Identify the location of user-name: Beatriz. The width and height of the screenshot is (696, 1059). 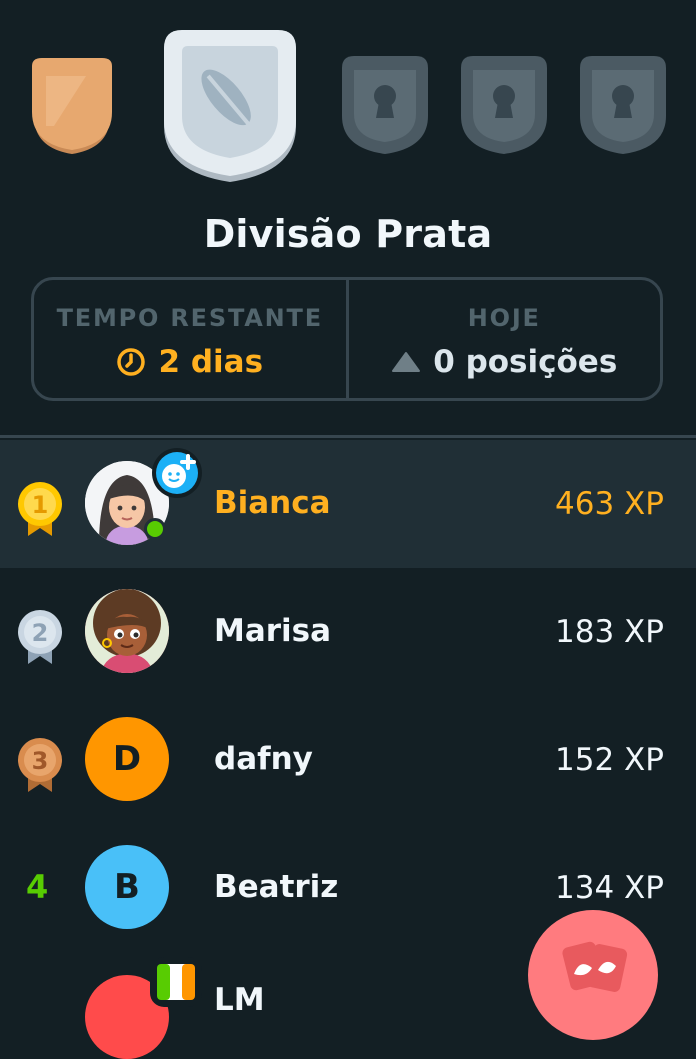
(276, 887).